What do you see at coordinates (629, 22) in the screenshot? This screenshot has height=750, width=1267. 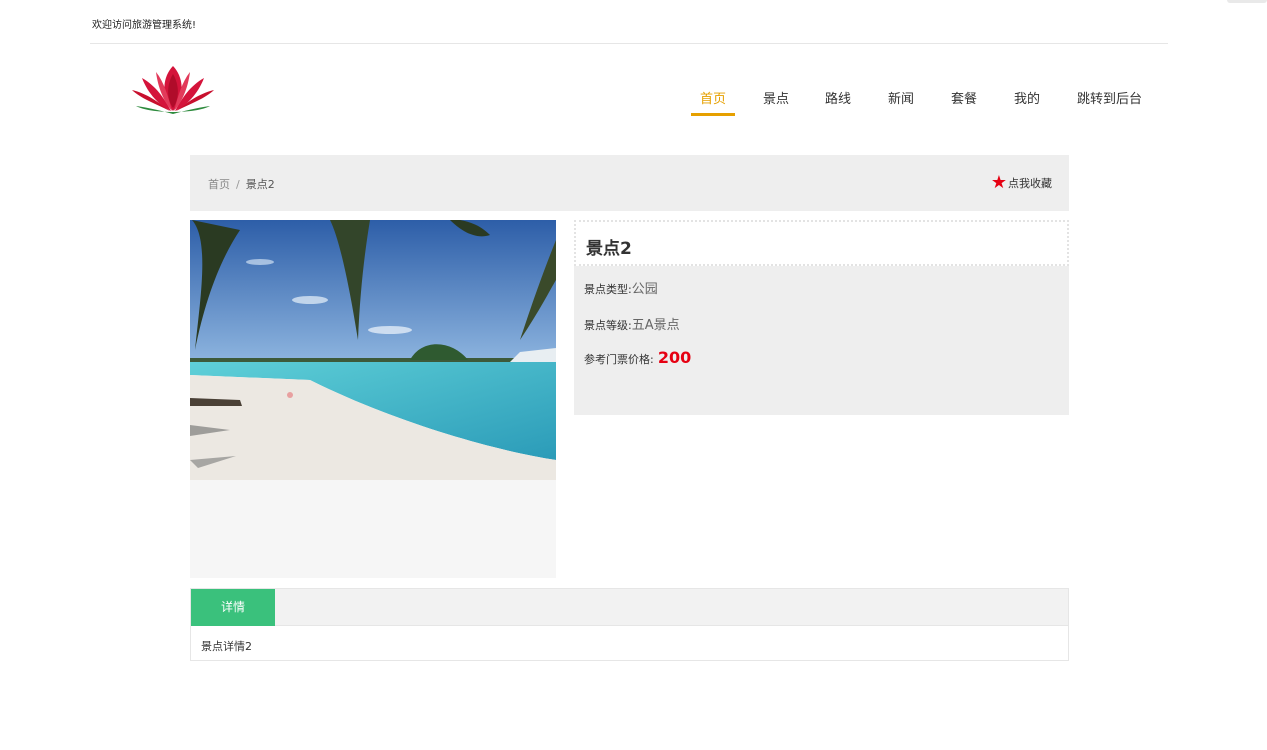 I see `top-bar: 欢迎访问旅游管理系统!` at bounding box center [629, 22].